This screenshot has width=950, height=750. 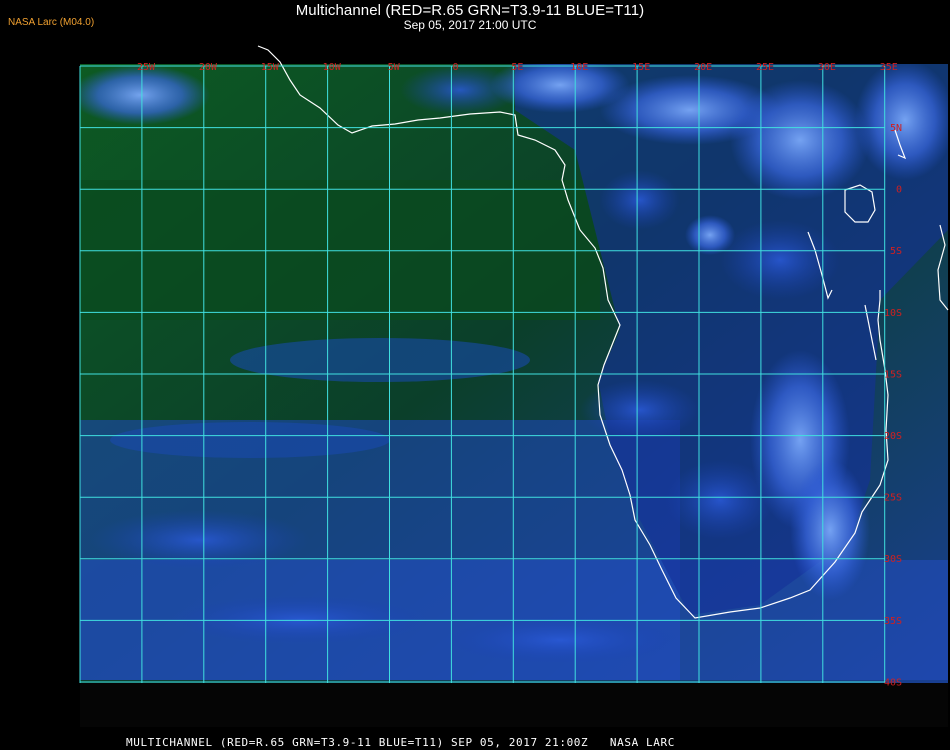 What do you see at coordinates (703, 67) in the screenshot?
I see `longitude-label: 20E` at bounding box center [703, 67].